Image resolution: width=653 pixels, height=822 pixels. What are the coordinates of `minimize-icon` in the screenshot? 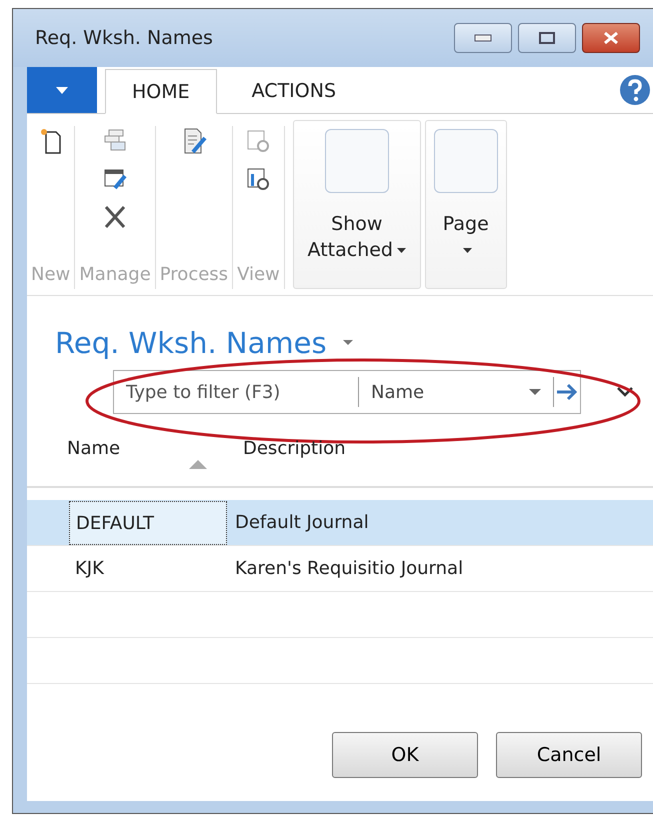 It's located at (483, 38).